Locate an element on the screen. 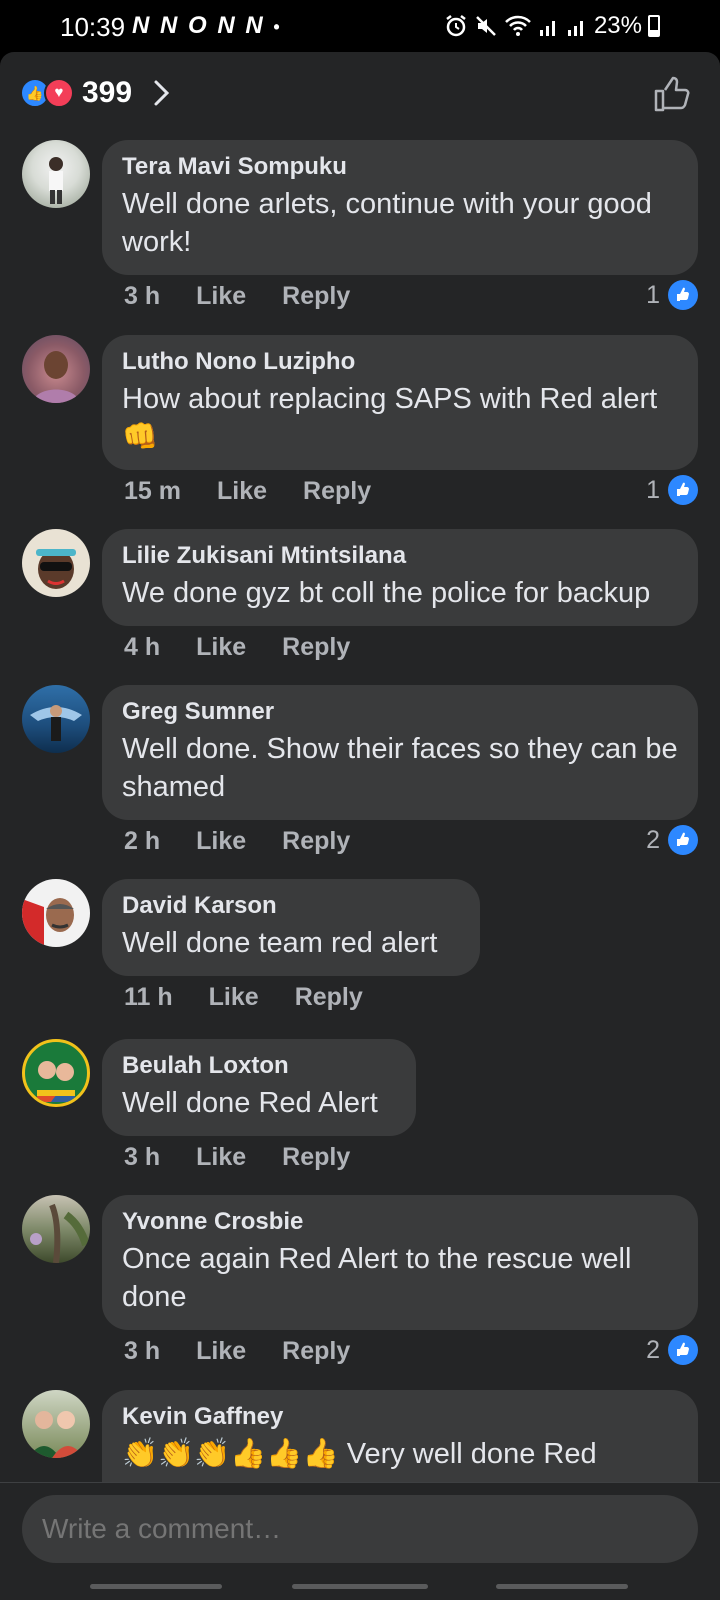  comment-time: 2 h is located at coordinates (142, 841).